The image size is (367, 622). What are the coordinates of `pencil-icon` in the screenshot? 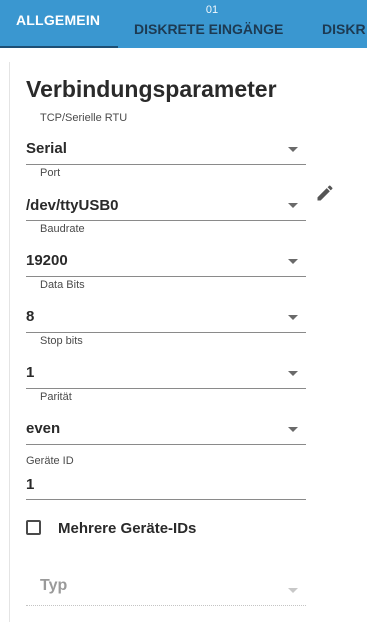 It's located at (325, 193).